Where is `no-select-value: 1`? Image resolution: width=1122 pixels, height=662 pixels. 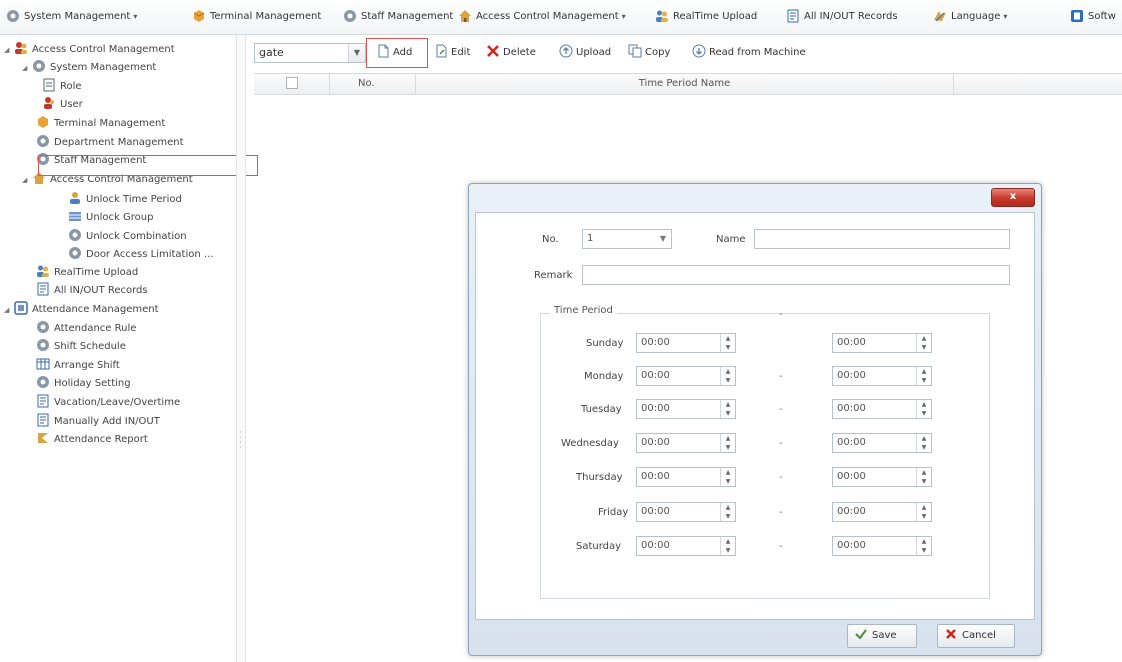
no-select-value: 1 is located at coordinates (590, 238).